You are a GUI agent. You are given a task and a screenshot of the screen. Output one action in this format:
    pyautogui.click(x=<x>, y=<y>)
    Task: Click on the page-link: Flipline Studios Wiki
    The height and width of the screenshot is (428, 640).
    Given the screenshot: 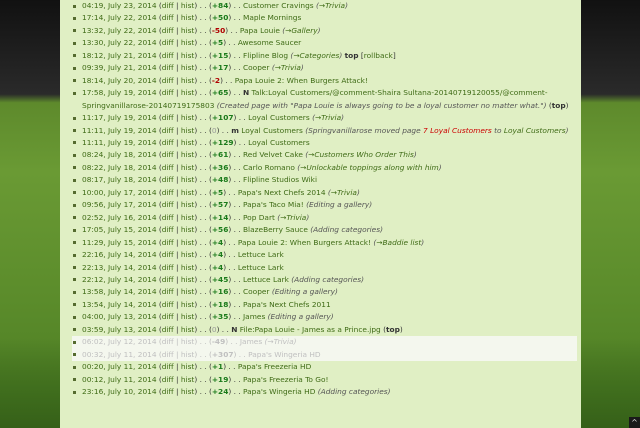 What is the action you would take?
    pyautogui.click(x=280, y=179)
    